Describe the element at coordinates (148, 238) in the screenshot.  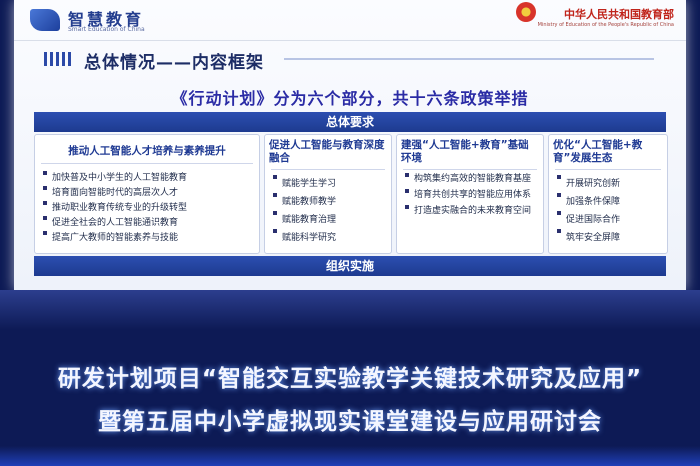
I see `list-item: 提高广大教师的智能素养与技能` at that location.